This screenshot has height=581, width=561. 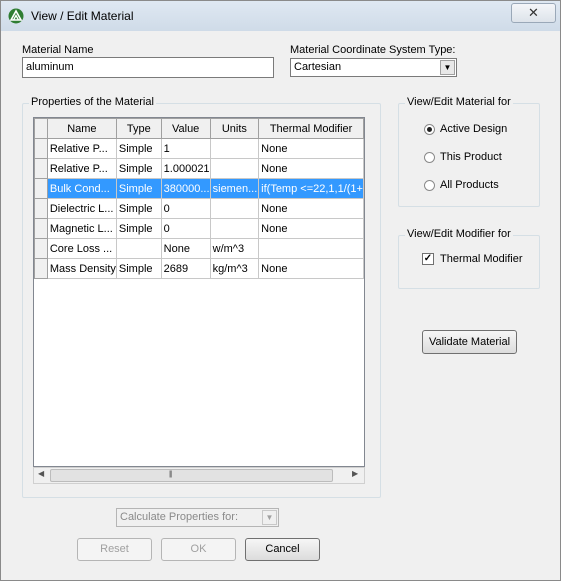 What do you see at coordinates (469, 342) in the screenshot?
I see `validate-material-button: Validate Material` at bounding box center [469, 342].